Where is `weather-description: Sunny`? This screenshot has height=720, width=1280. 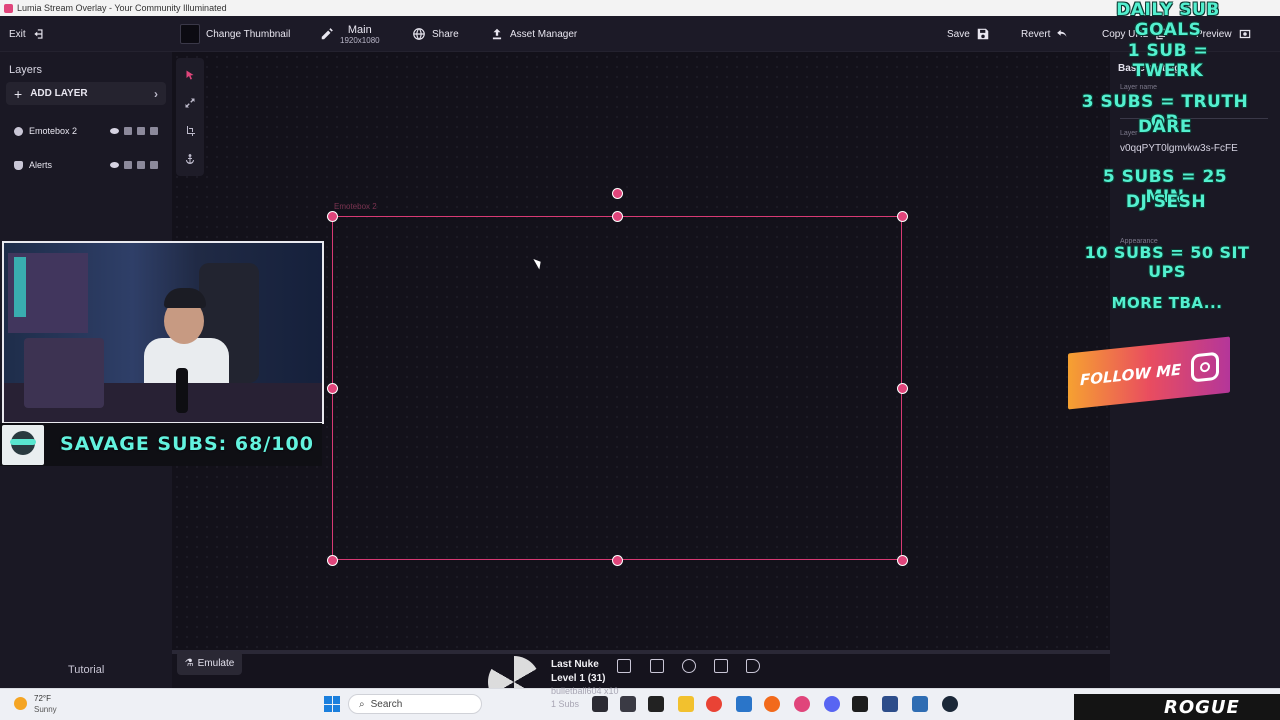
weather-description: Sunny is located at coordinates (45, 709).